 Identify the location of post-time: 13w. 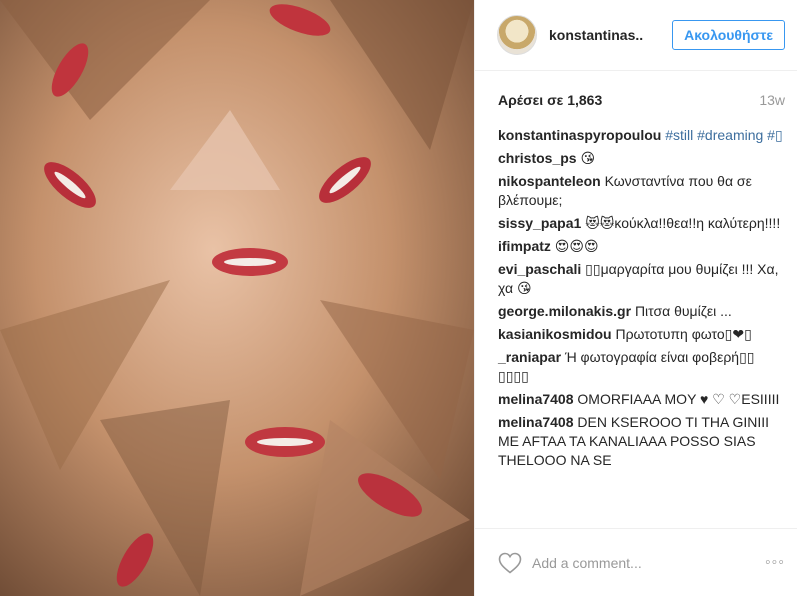
(772, 100).